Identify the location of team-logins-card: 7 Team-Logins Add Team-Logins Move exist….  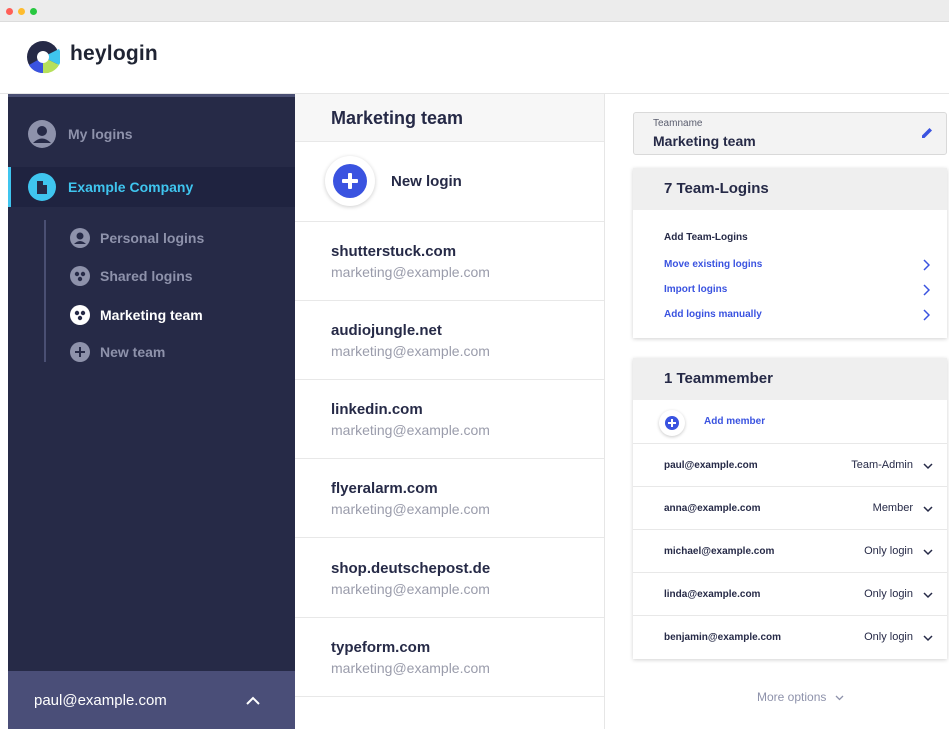
(790, 253).